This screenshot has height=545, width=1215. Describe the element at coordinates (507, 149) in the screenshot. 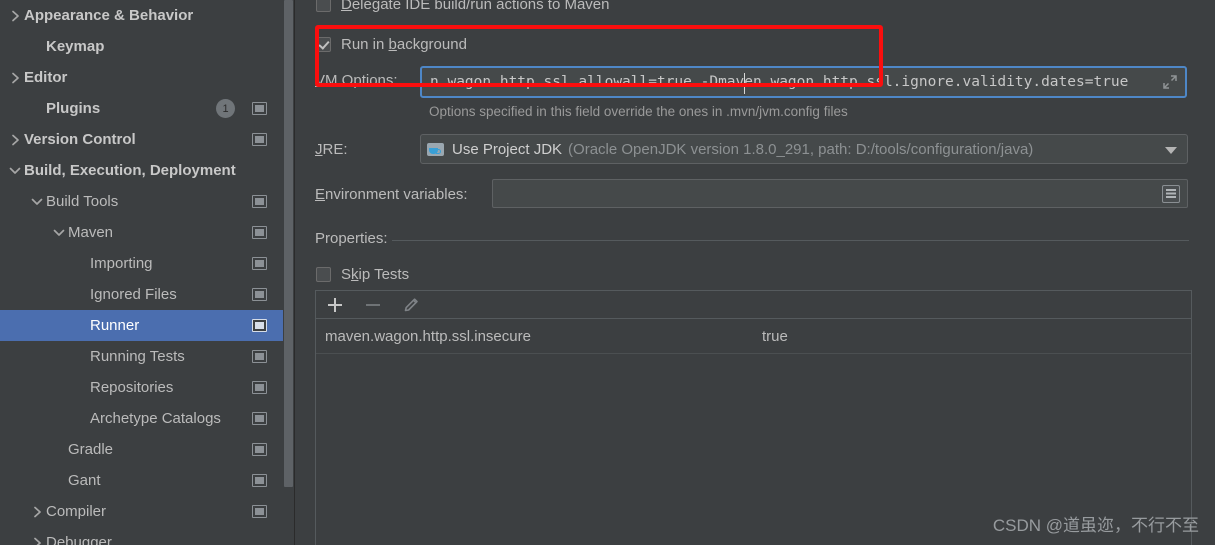

I see `jre-selected-value: Use Project JDK` at that location.